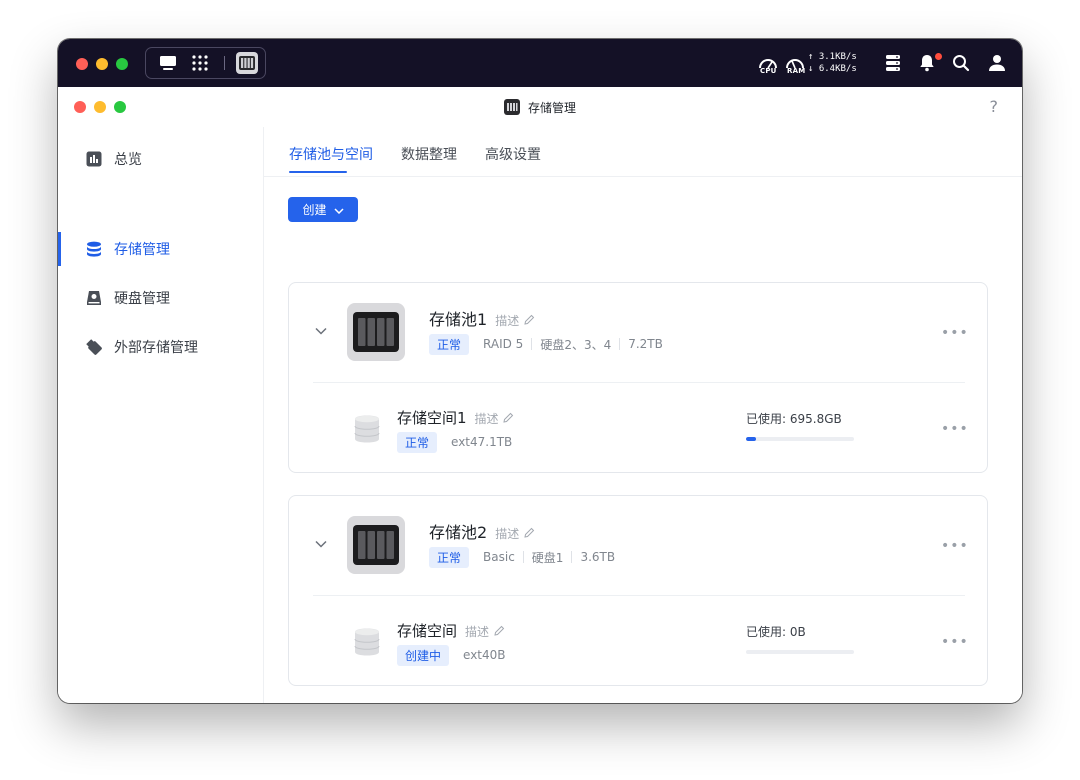 The image size is (1080, 780). I want to click on usage-bar-fill, so click(751, 439).